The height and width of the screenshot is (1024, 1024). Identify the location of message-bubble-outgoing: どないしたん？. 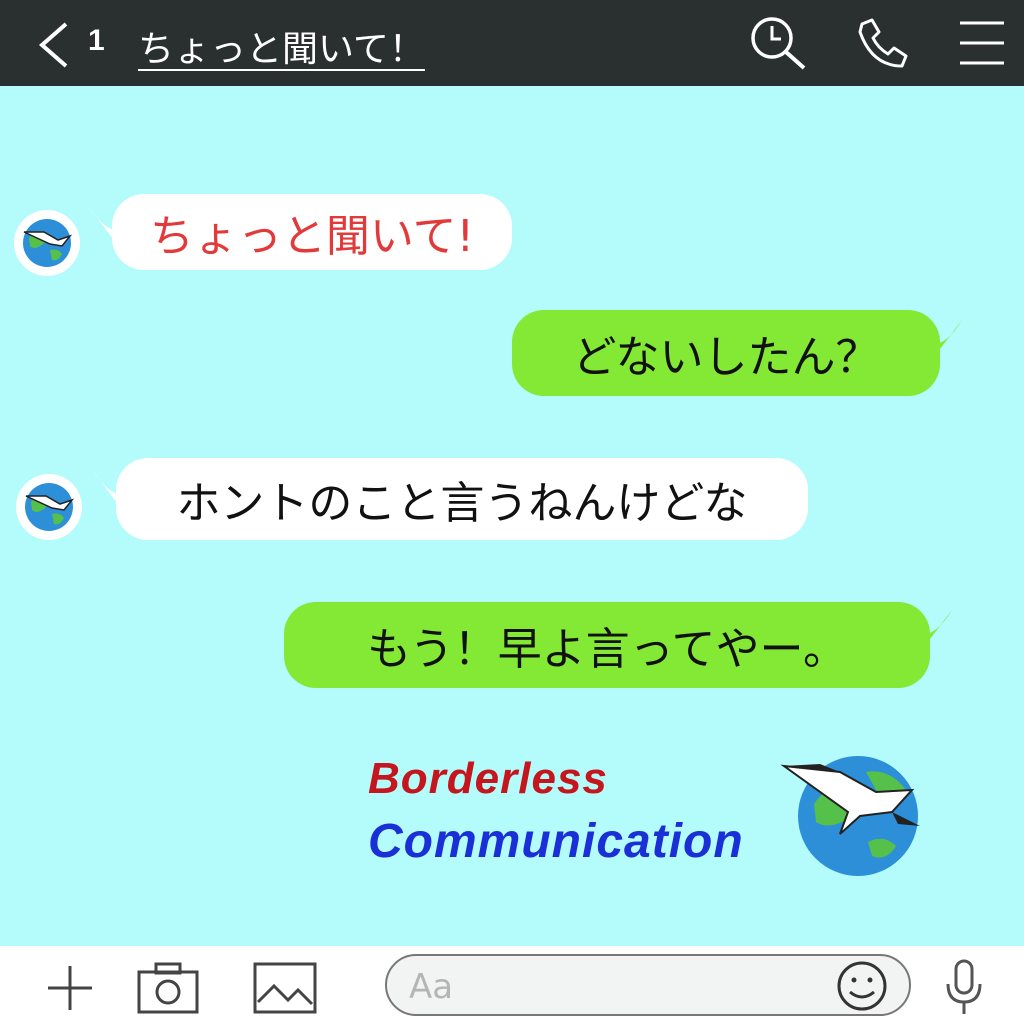
(726, 353).